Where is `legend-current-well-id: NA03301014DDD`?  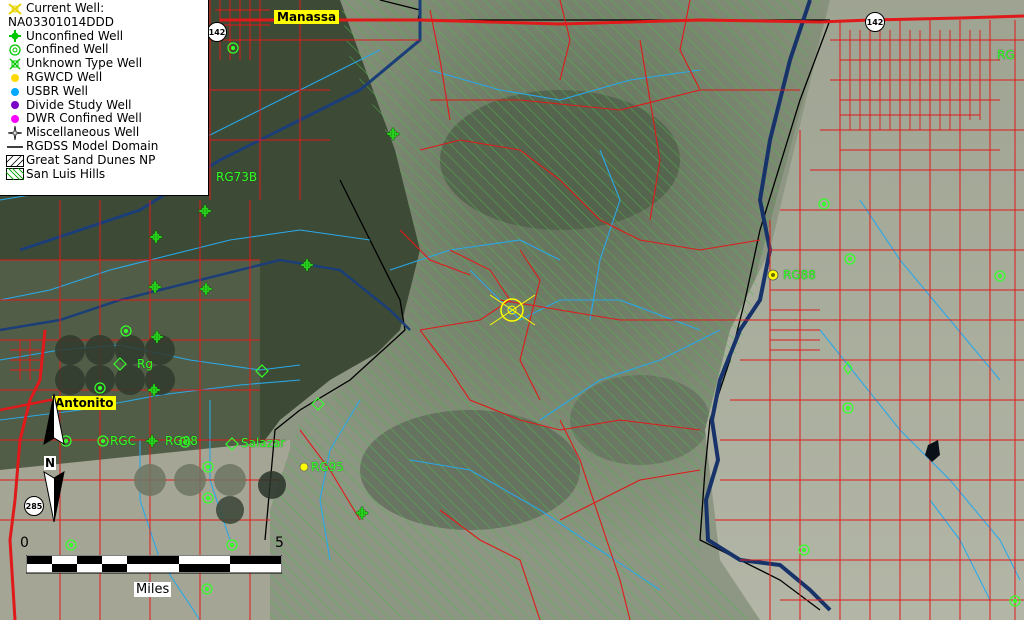 legend-current-well-id: NA03301014DDD is located at coordinates (61, 21).